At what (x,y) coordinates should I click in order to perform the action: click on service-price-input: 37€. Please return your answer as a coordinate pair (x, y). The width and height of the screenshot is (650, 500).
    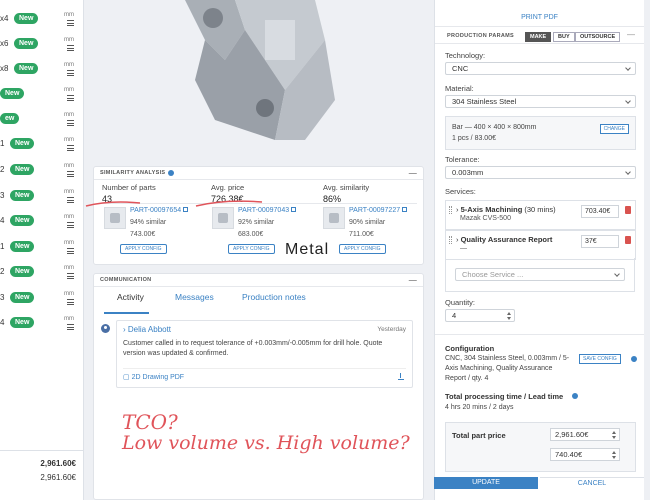
    Looking at the image, I should click on (600, 241).